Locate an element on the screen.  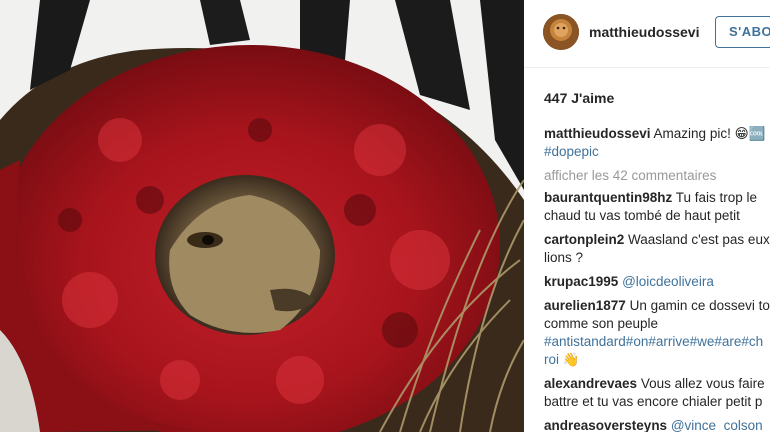
comment-username: matthieudossevi is located at coordinates (597, 133).